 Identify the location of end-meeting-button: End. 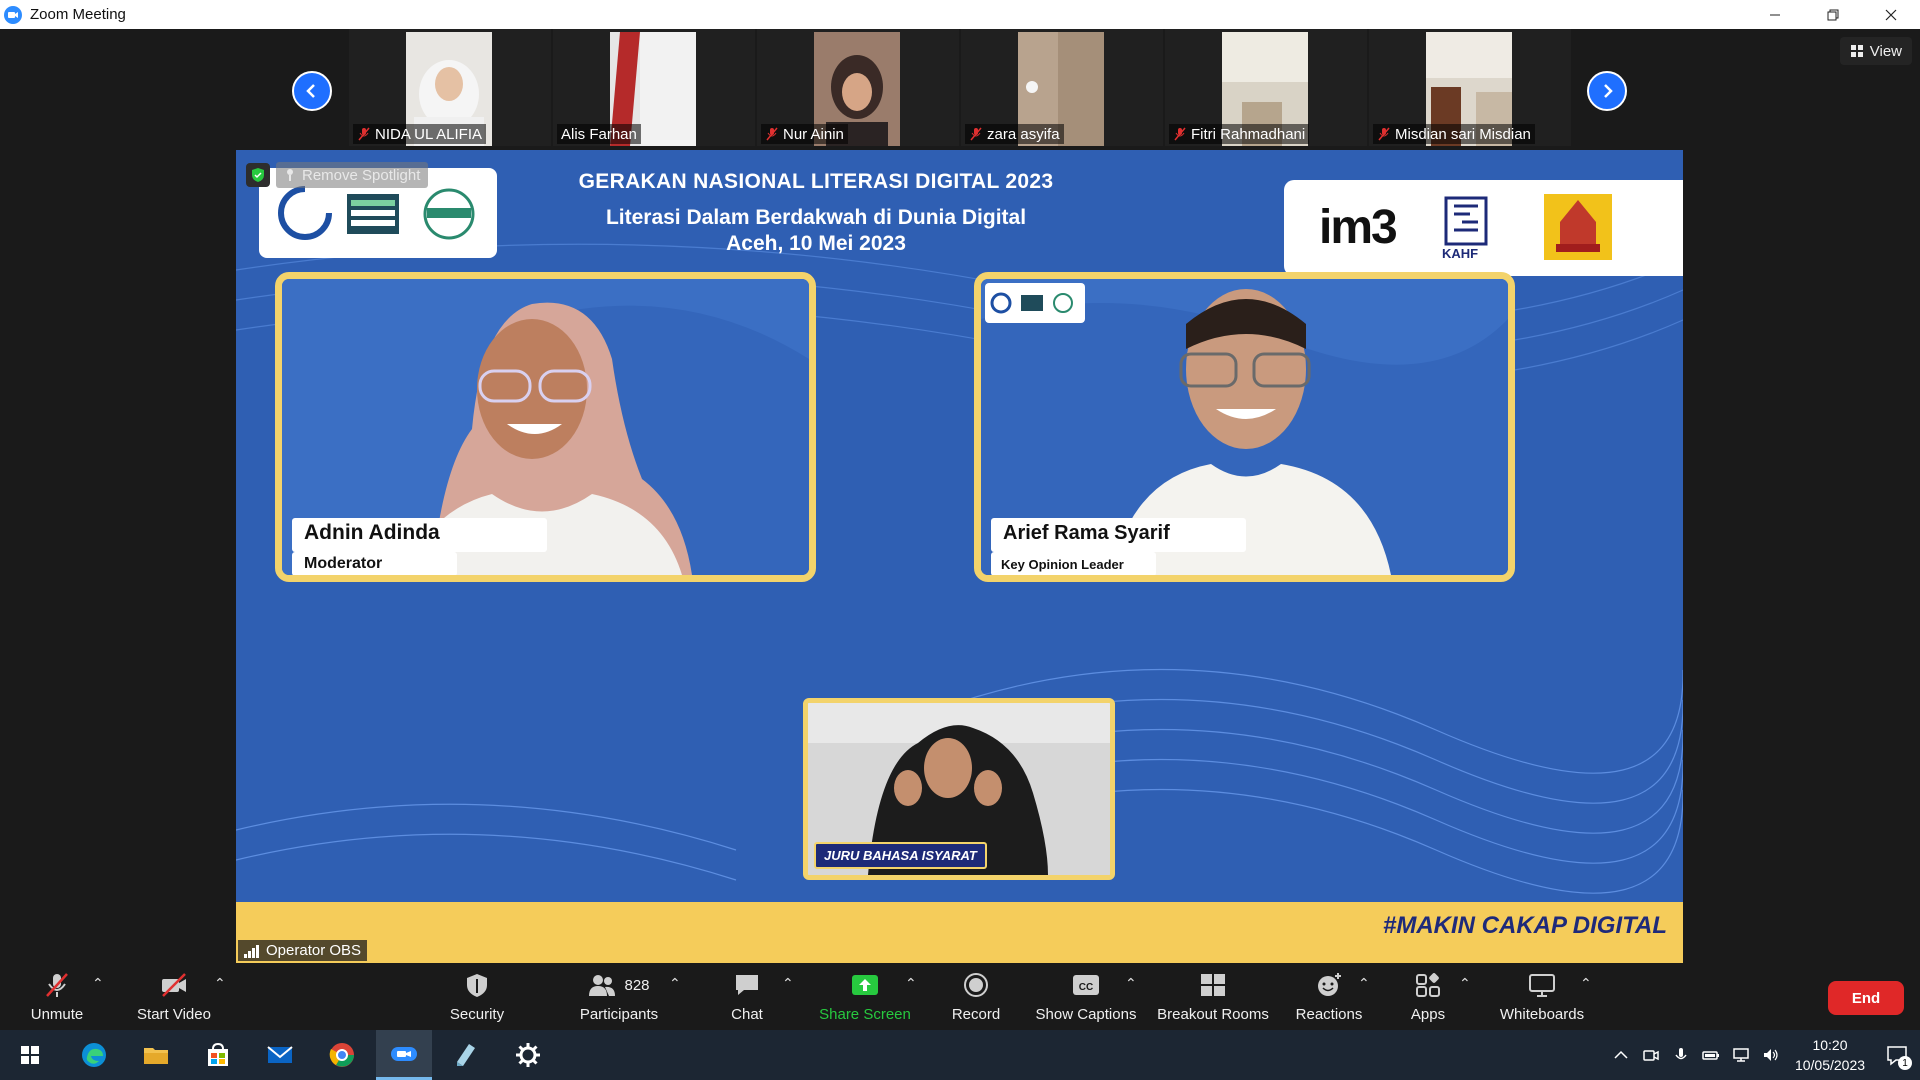
(1866, 998).